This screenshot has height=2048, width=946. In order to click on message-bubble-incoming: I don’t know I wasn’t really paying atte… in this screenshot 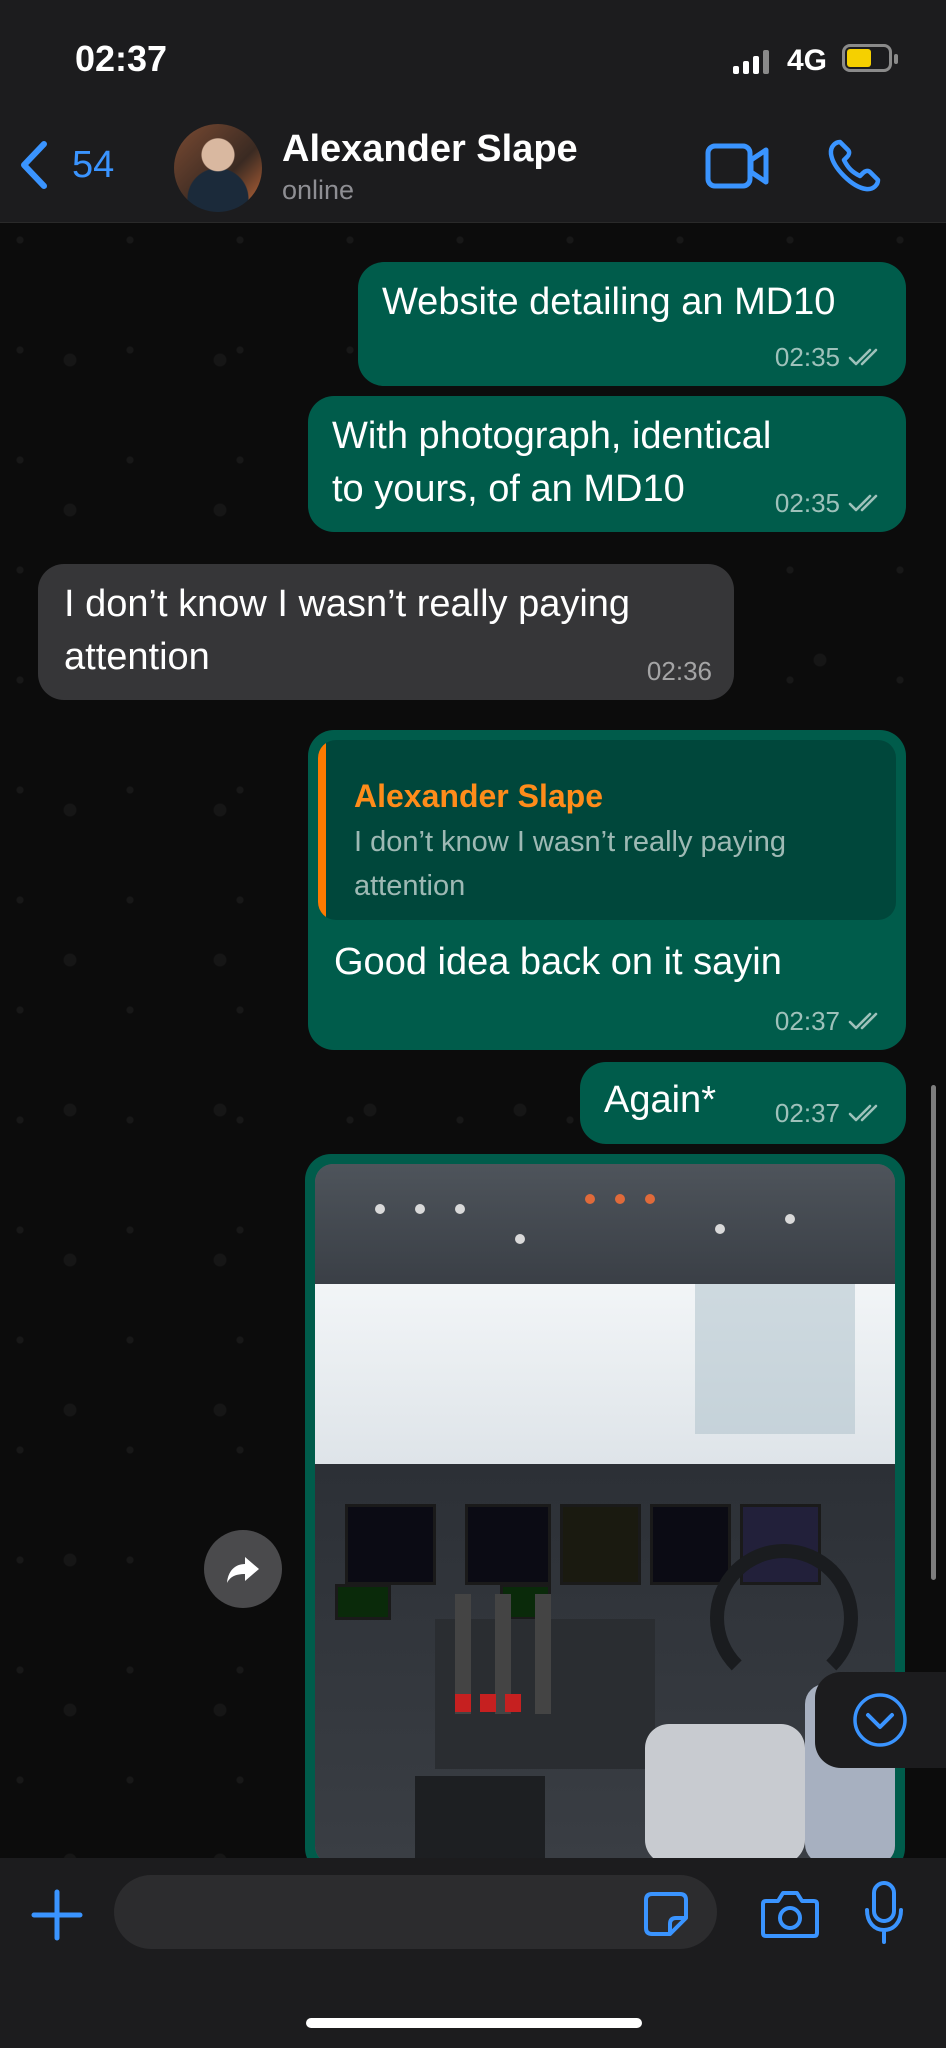, I will do `click(386, 632)`.